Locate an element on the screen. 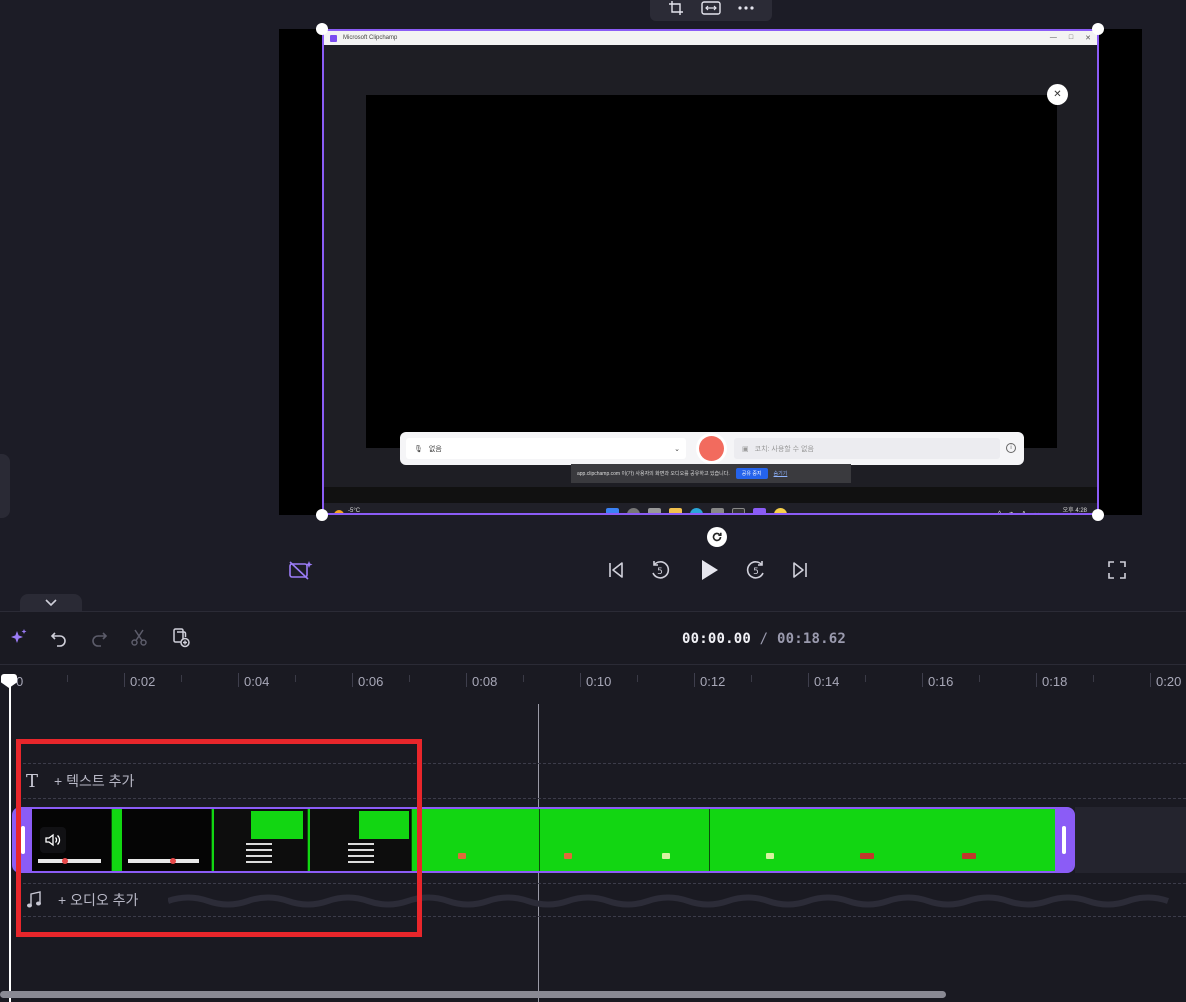  ruler-label: 0 is located at coordinates (20, 681).